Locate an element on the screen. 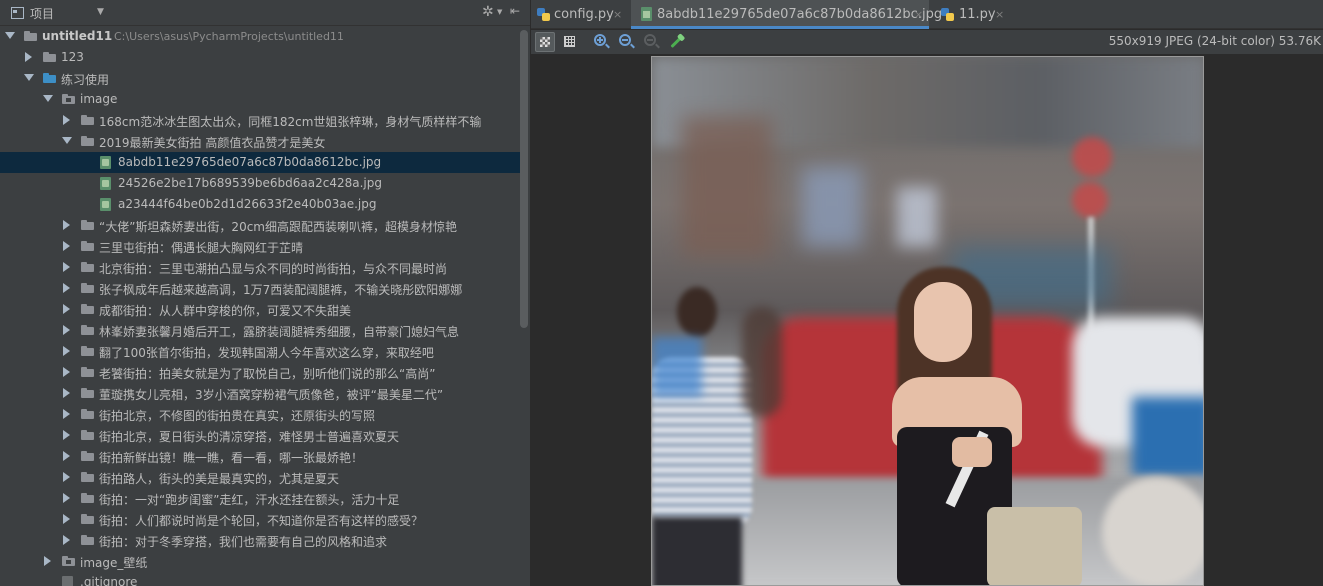 The width and height of the screenshot is (1323, 586). grid-toggle-button is located at coordinates (570, 42).